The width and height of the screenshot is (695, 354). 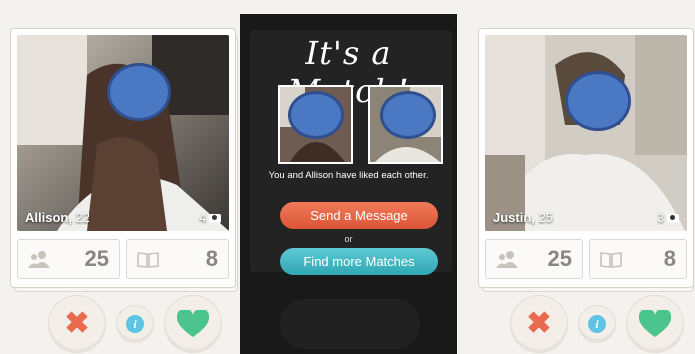 What do you see at coordinates (58, 217) in the screenshot?
I see `profile-name-label: Allison, 22` at bounding box center [58, 217].